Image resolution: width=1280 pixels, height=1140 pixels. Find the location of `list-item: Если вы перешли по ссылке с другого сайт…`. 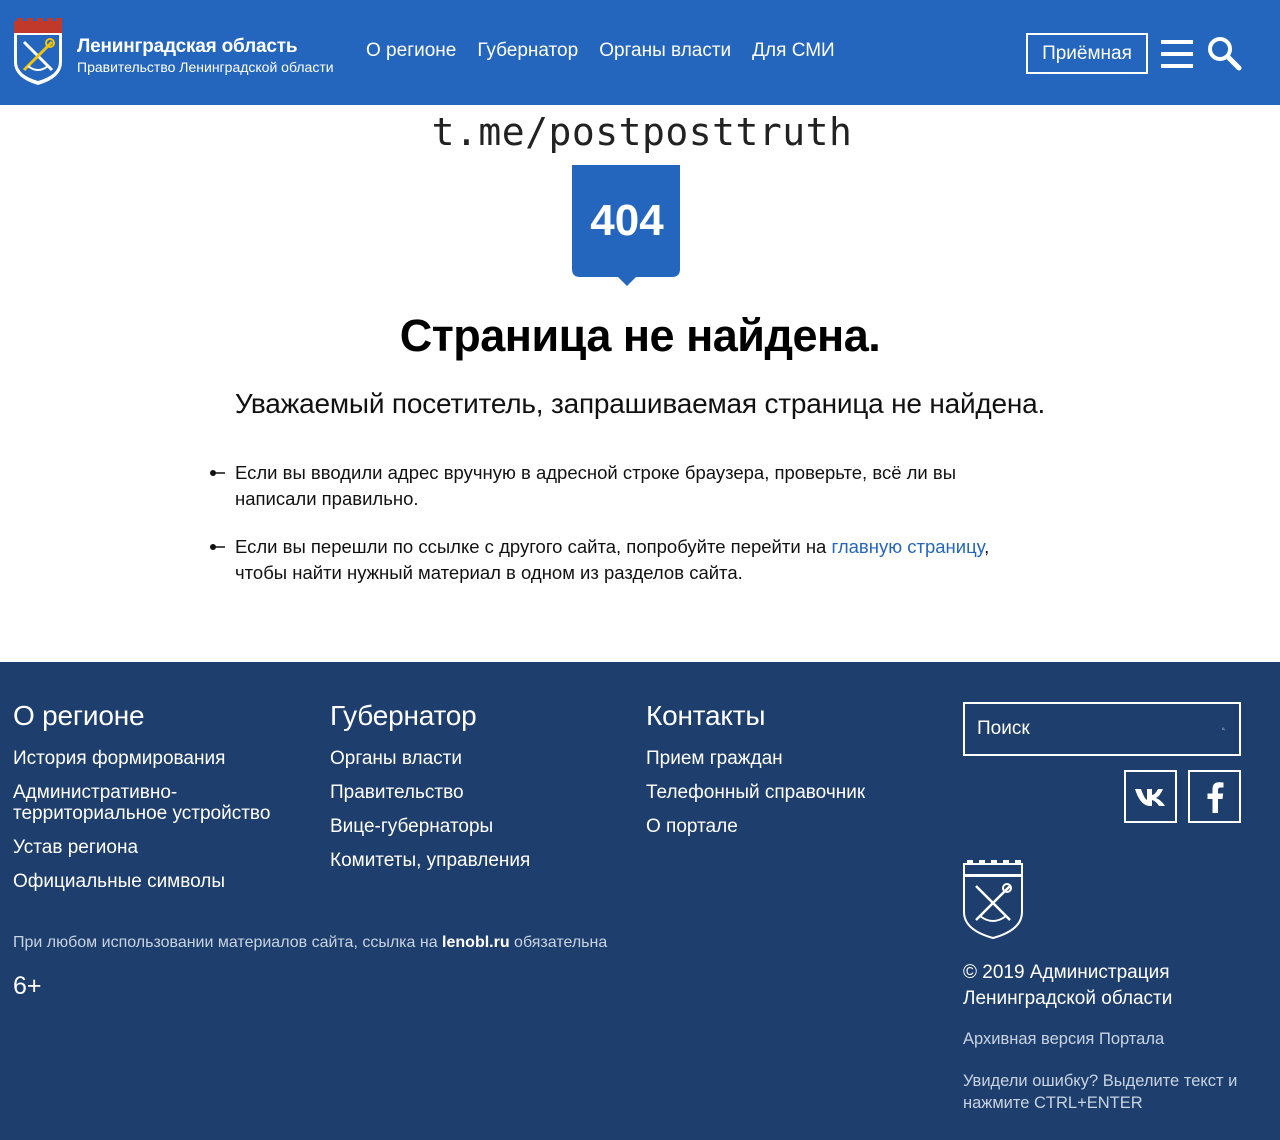

list-item: Если вы перешли по ссылке с другого сайт… is located at coordinates (610, 560).